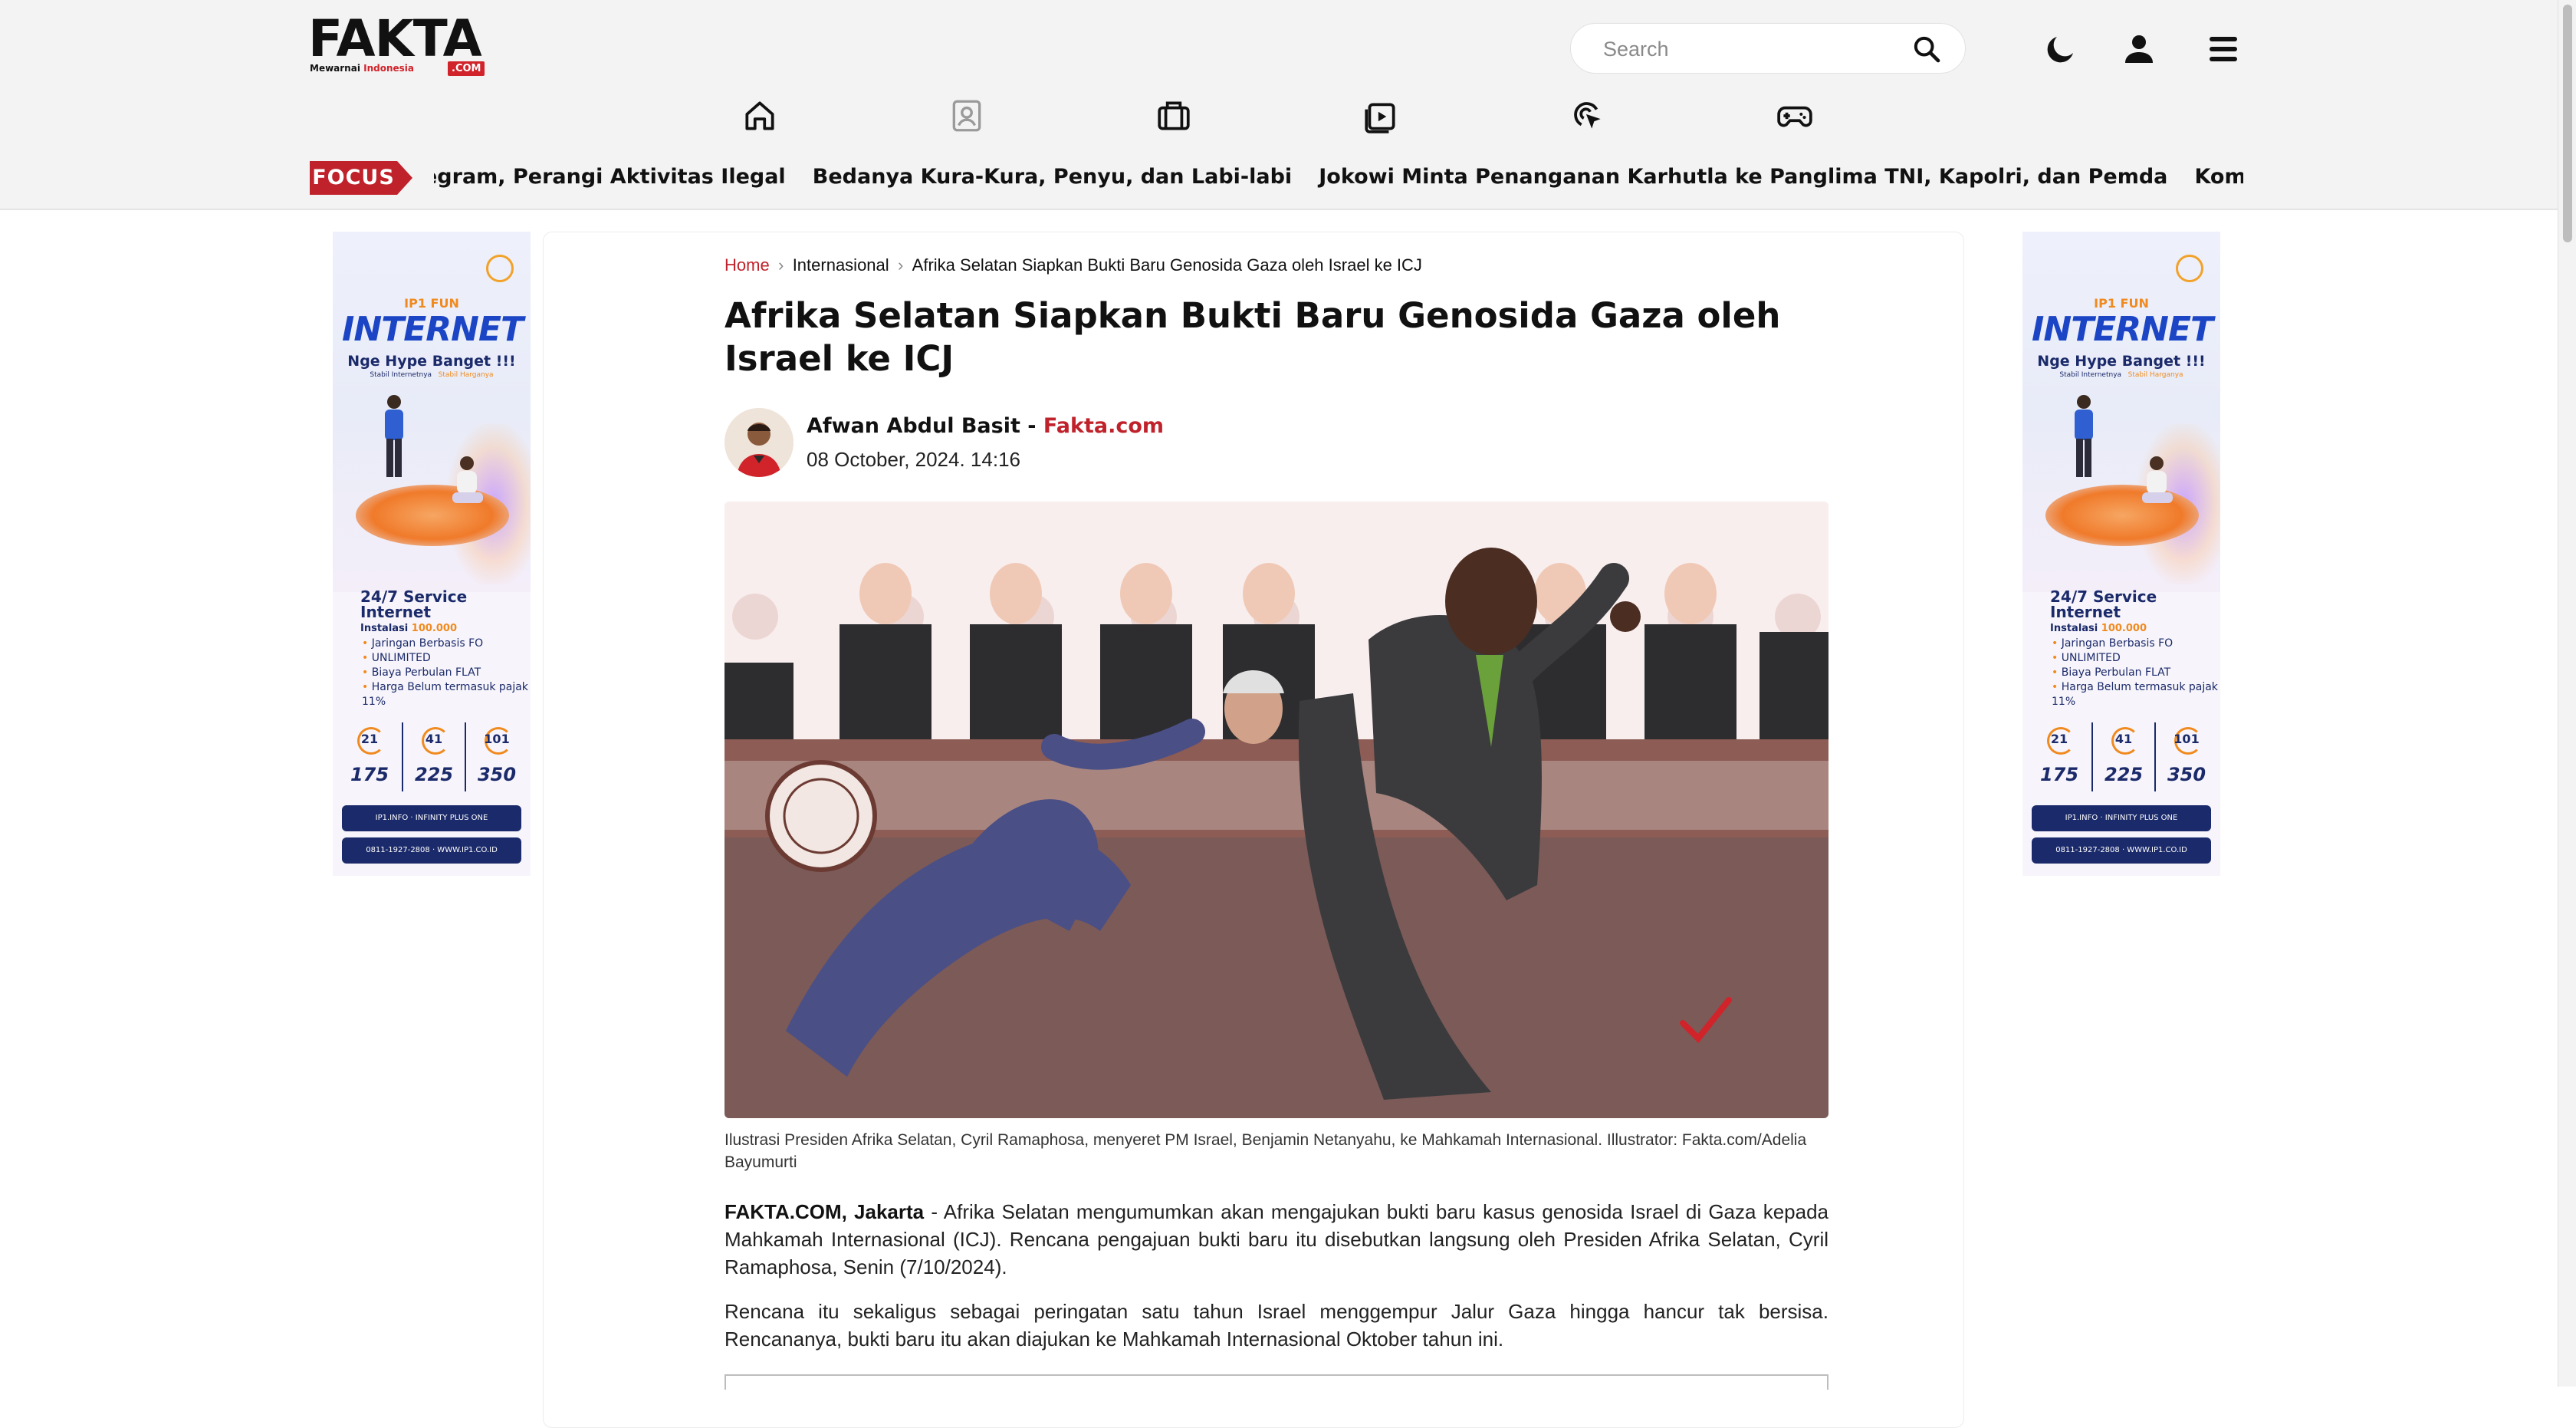 This screenshot has width=2576, height=1428. What do you see at coordinates (2567, 693) in the screenshot?
I see `page-scrollbar` at bounding box center [2567, 693].